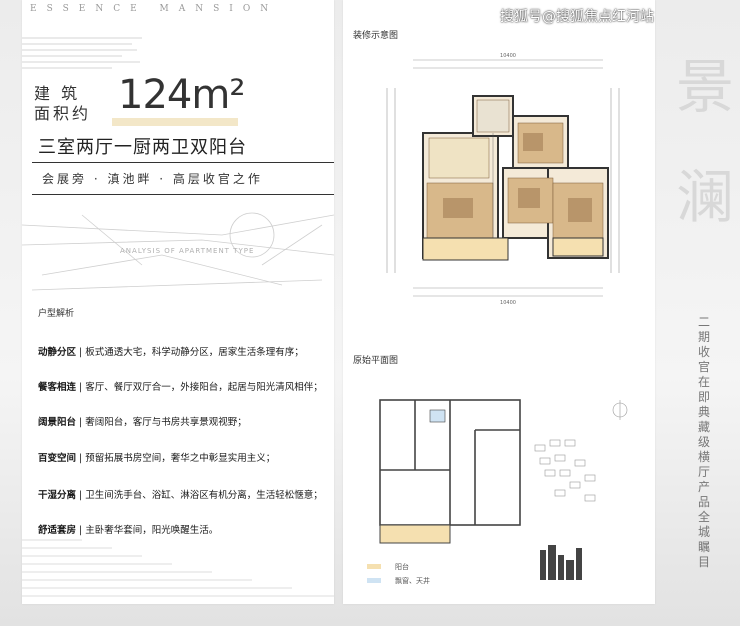 The width and height of the screenshot is (740, 626). I want to click on legend-swatch-balcony, so click(374, 566).